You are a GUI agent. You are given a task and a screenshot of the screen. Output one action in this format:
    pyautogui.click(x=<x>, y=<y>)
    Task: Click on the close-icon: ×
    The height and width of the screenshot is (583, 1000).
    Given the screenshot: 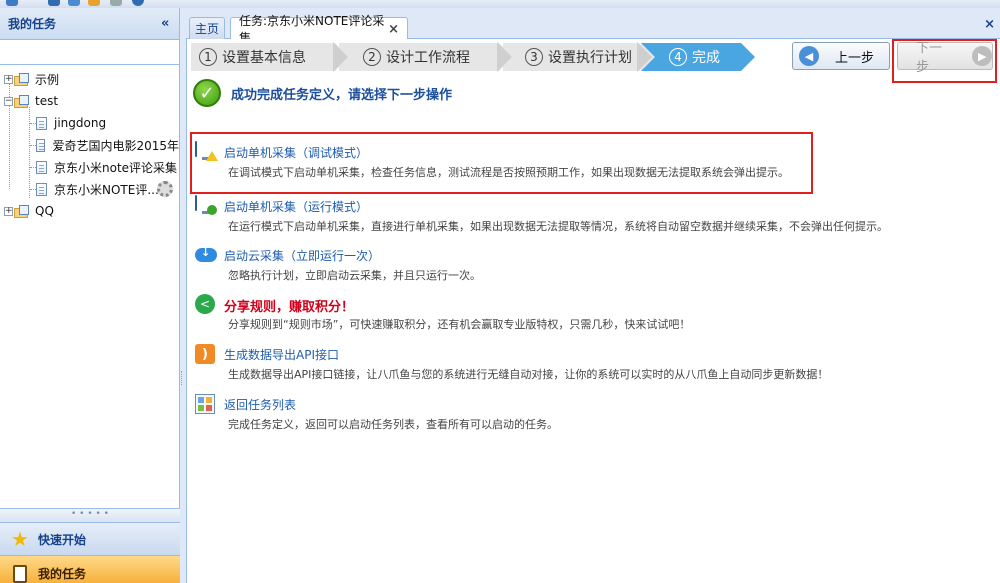 What is the action you would take?
    pyautogui.click(x=393, y=29)
    